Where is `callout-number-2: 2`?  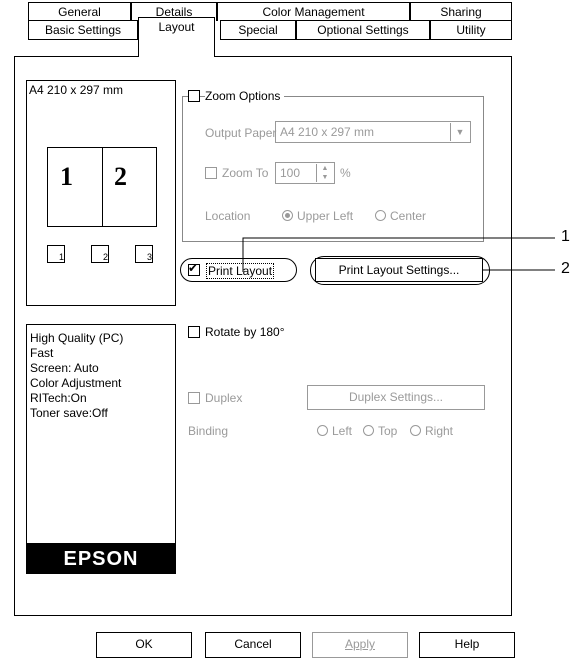 callout-number-2: 2 is located at coordinates (565, 268).